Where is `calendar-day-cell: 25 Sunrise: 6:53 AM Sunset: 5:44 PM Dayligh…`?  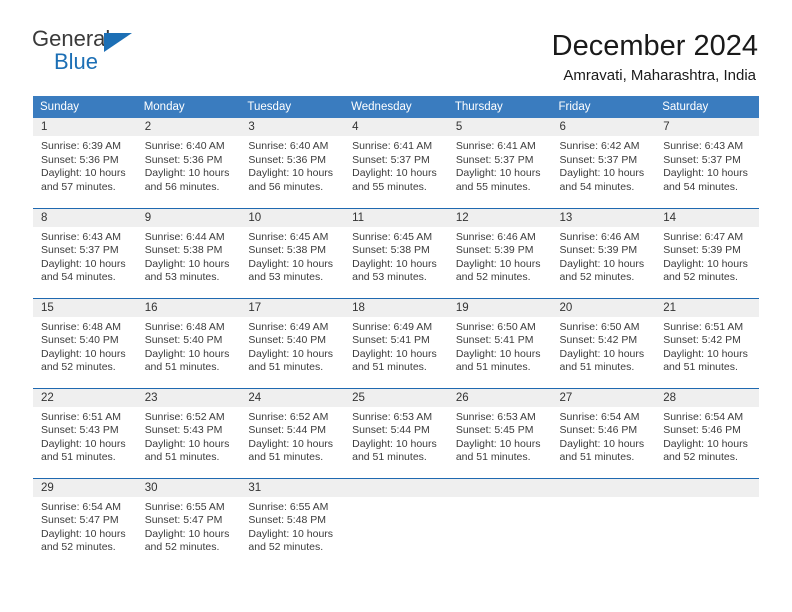 calendar-day-cell: 25 Sunrise: 6:53 AM Sunset: 5:44 PM Dayligh… is located at coordinates (396, 432).